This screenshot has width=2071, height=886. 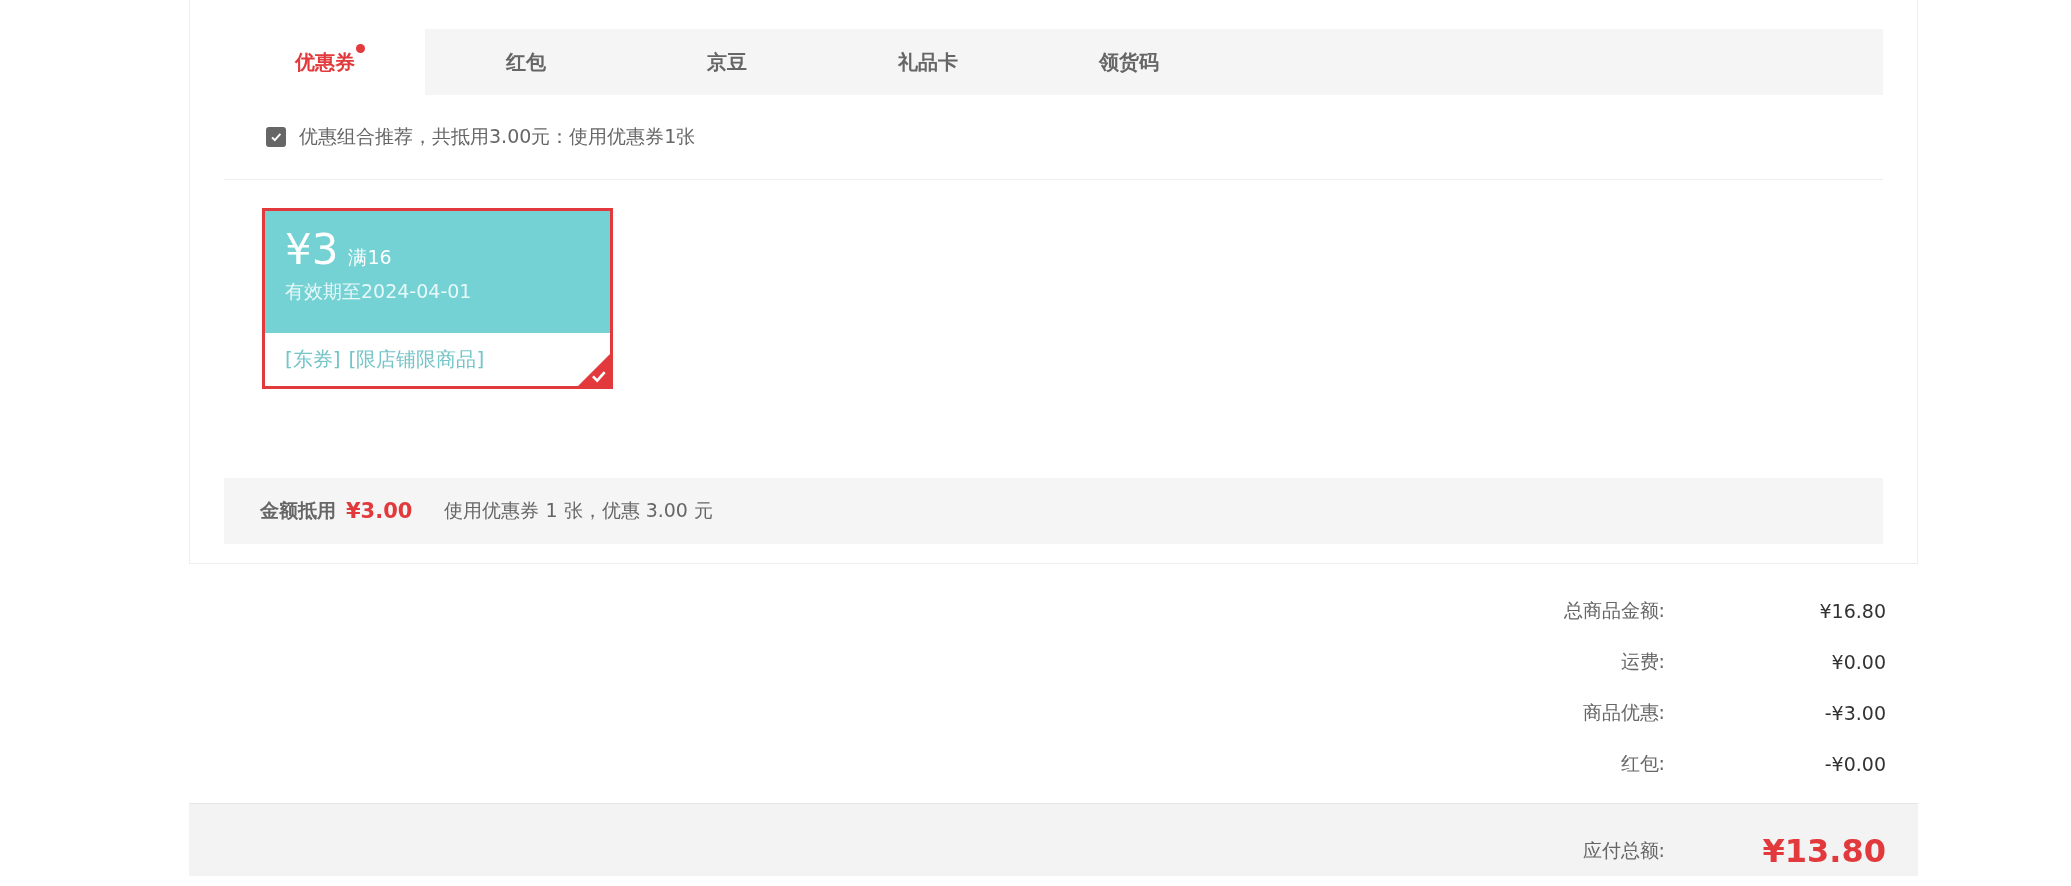 What do you see at coordinates (298, 510) in the screenshot?
I see `deduction-label: 金额抵用` at bounding box center [298, 510].